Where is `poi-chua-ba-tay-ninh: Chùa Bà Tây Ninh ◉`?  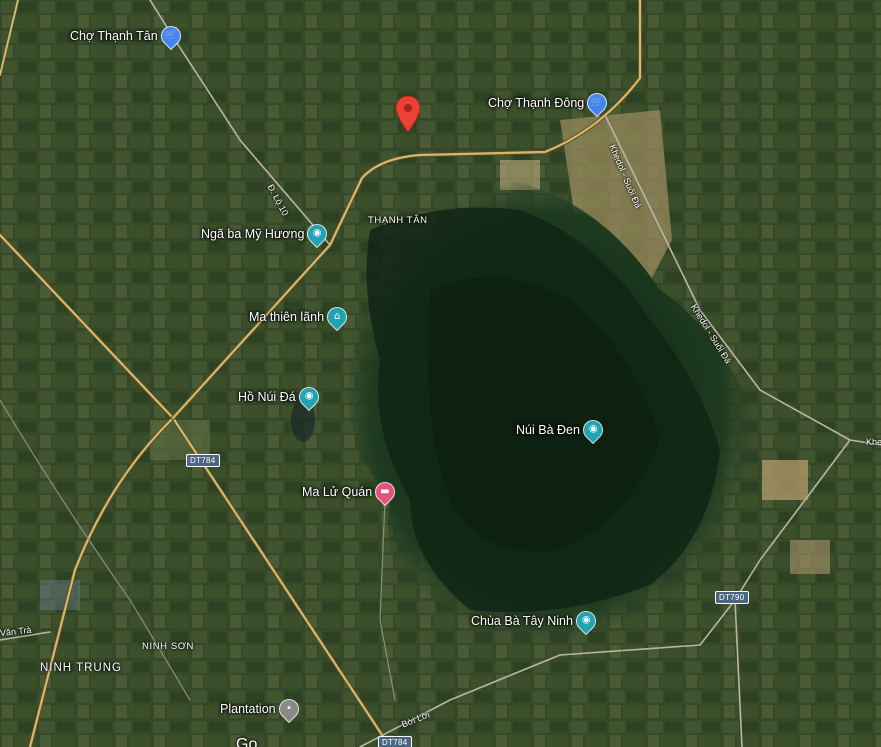
poi-chua-ba-tay-ninh: Chùa Bà Tây Ninh ◉ is located at coordinates (535, 621).